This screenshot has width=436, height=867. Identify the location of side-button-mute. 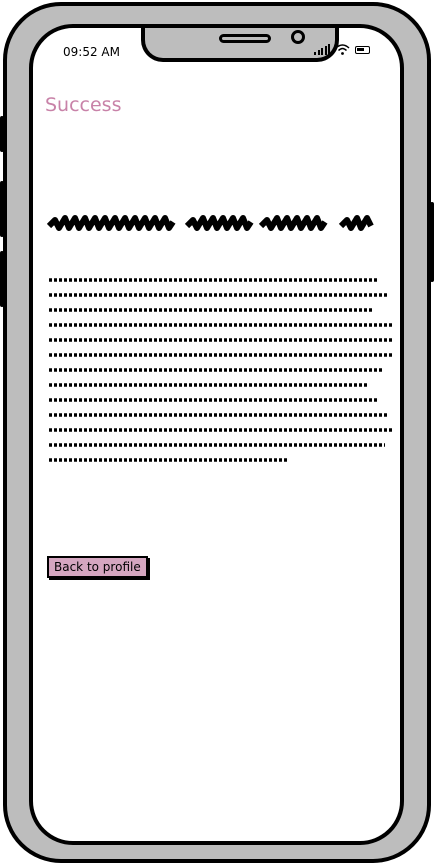
(2, 134).